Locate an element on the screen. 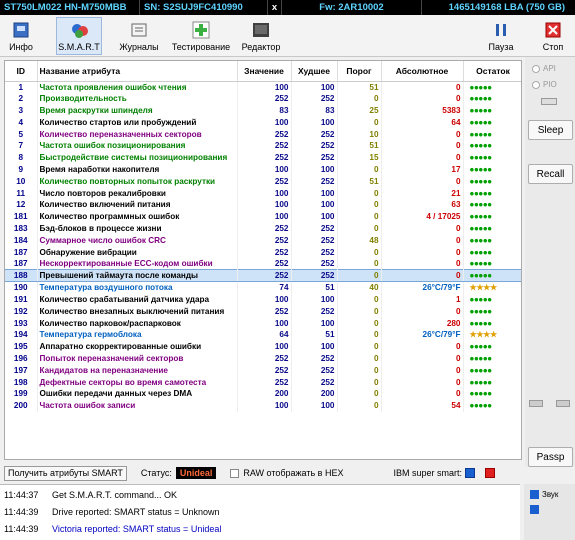 The image size is (575, 540). cell-value: 100 is located at coordinates (264, 122).